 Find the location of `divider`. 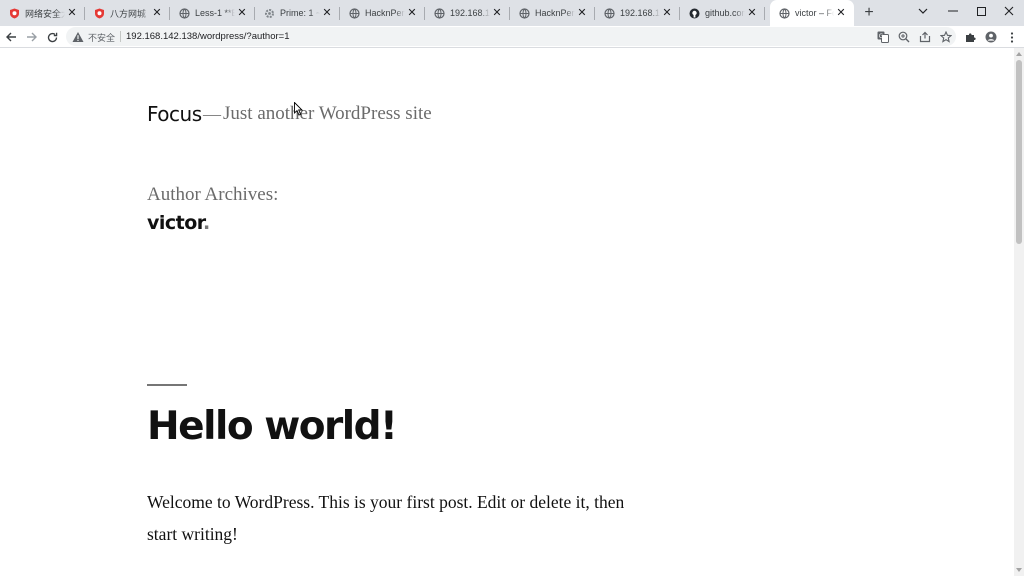

divider is located at coordinates (120, 36).